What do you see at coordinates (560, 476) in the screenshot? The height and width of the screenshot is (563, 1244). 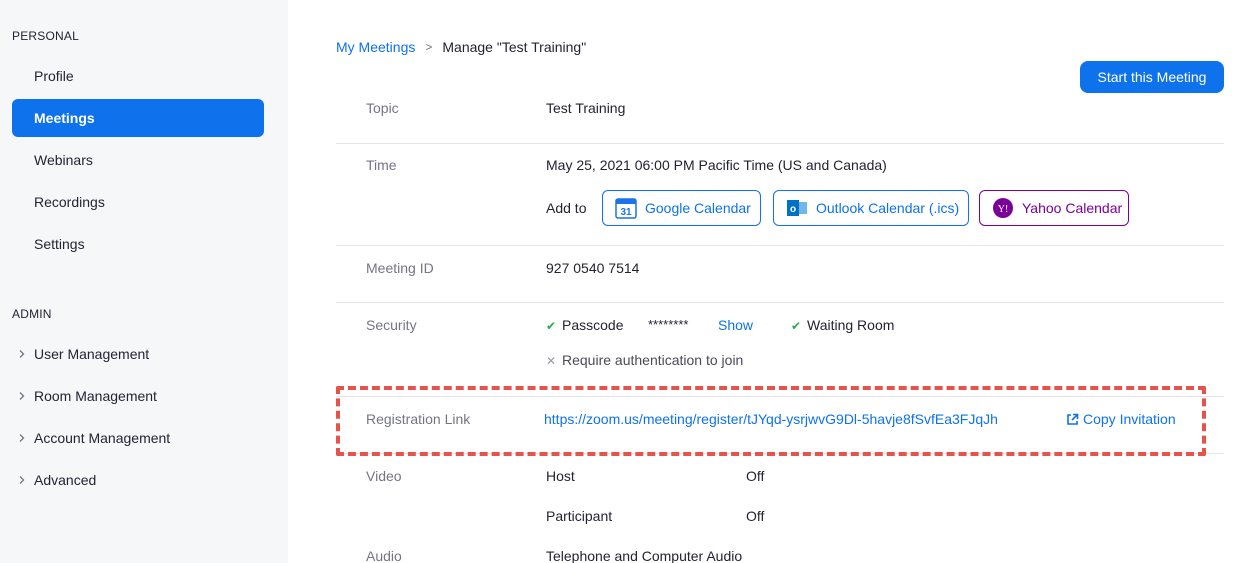 I see `video-host-label: Host` at bounding box center [560, 476].